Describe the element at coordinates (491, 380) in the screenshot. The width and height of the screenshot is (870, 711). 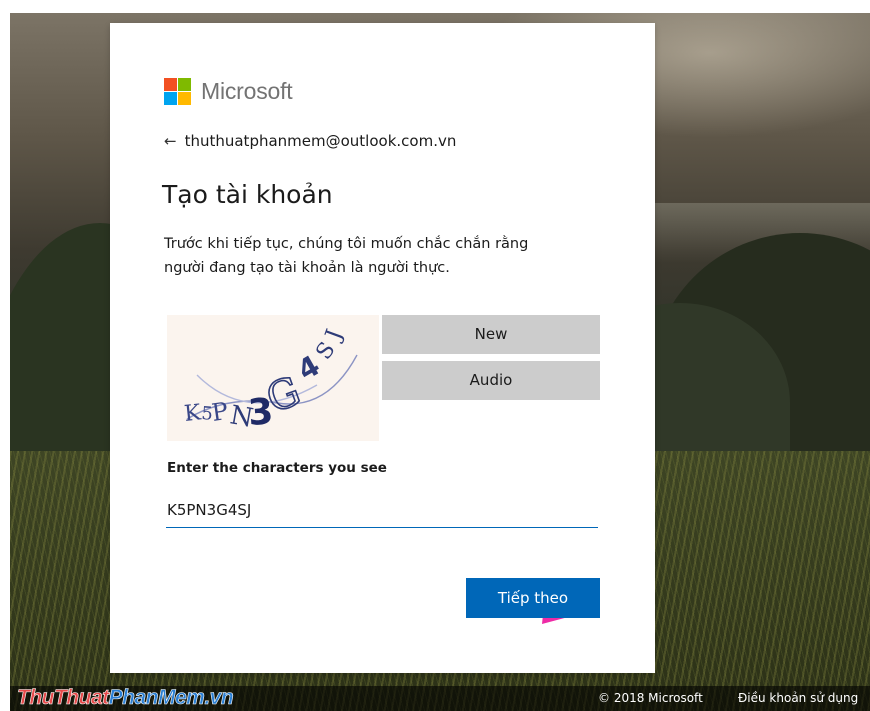
I see `audio-captcha-button: Audio` at that location.